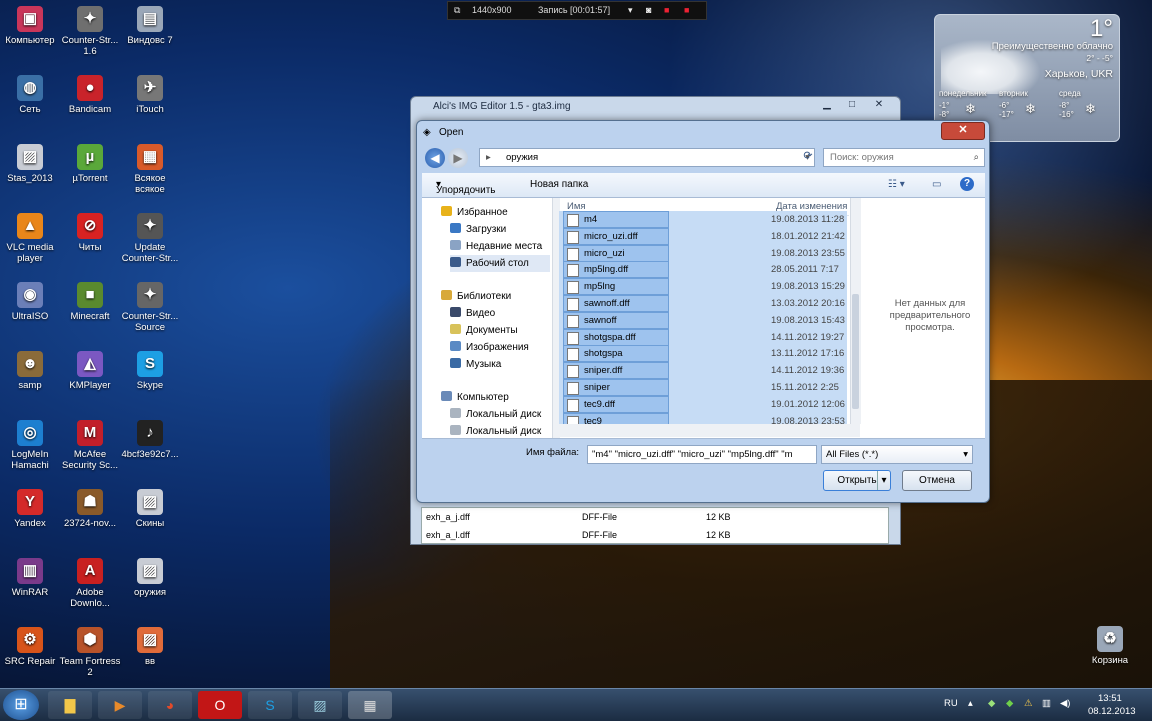 This screenshot has height=721, width=1152. What do you see at coordinates (703, 337) in the screenshot?
I see `file-row: shotgspa.dff 14.11.2012 19:27` at bounding box center [703, 337].